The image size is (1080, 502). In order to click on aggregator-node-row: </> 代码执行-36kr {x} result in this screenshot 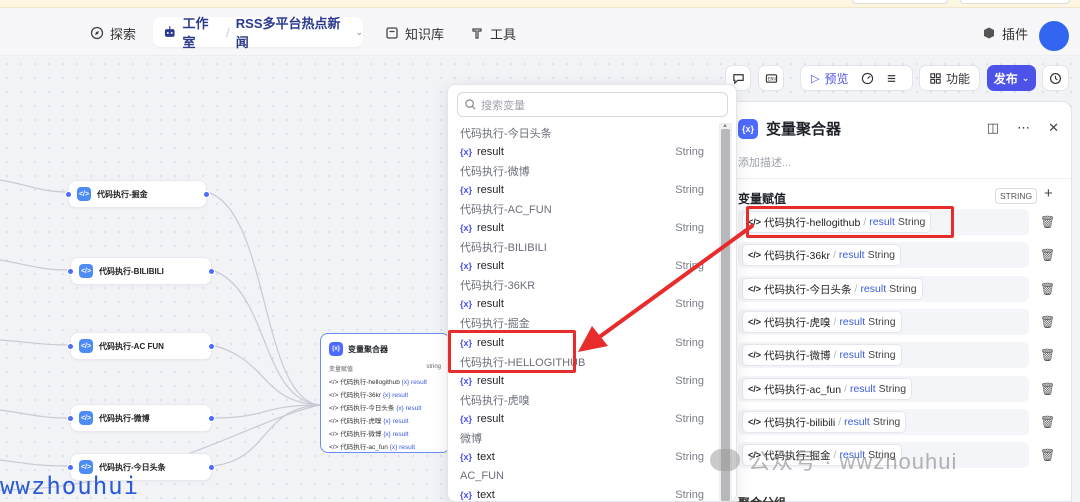, I will do `click(369, 395)`.